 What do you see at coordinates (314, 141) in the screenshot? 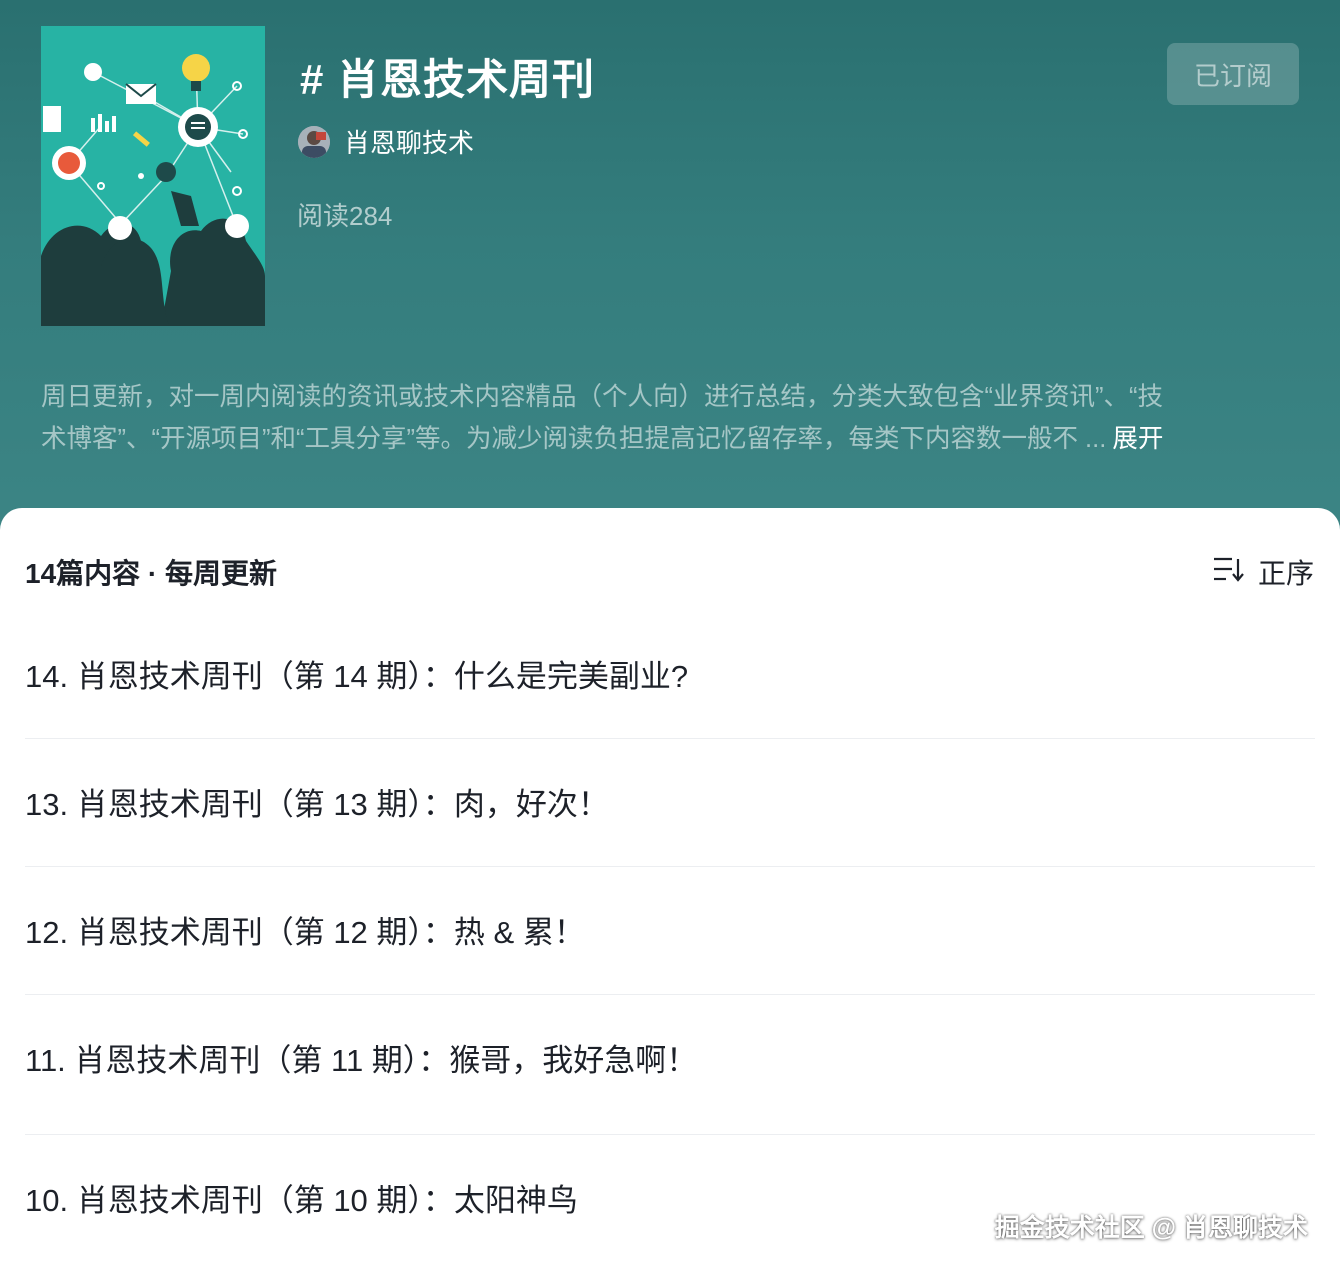
I see `avatar` at bounding box center [314, 141].